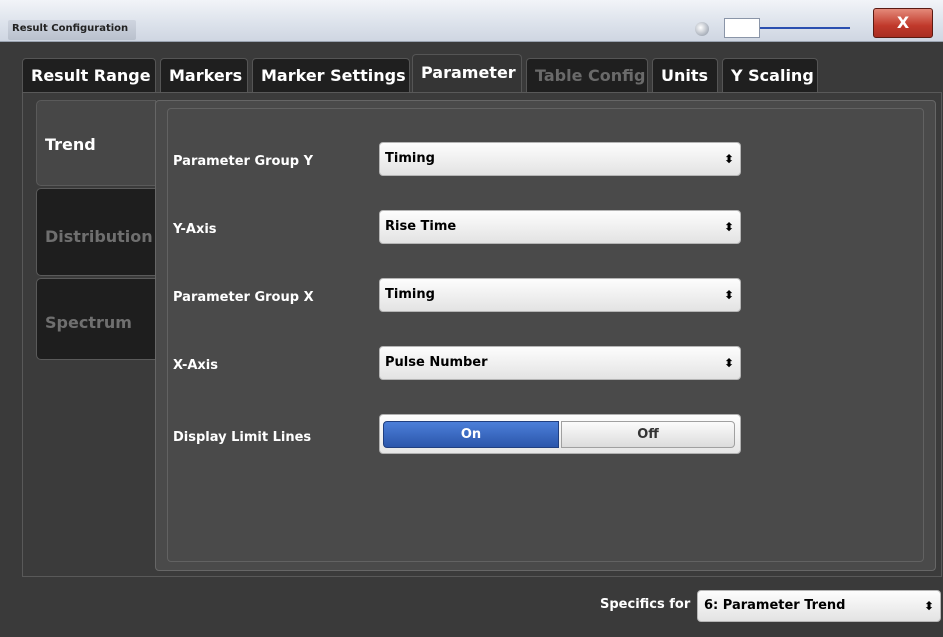 This screenshot has width=943, height=637. Describe the element at coordinates (331, 75) in the screenshot. I see `tab-marker-settings: Marker Settings` at that location.